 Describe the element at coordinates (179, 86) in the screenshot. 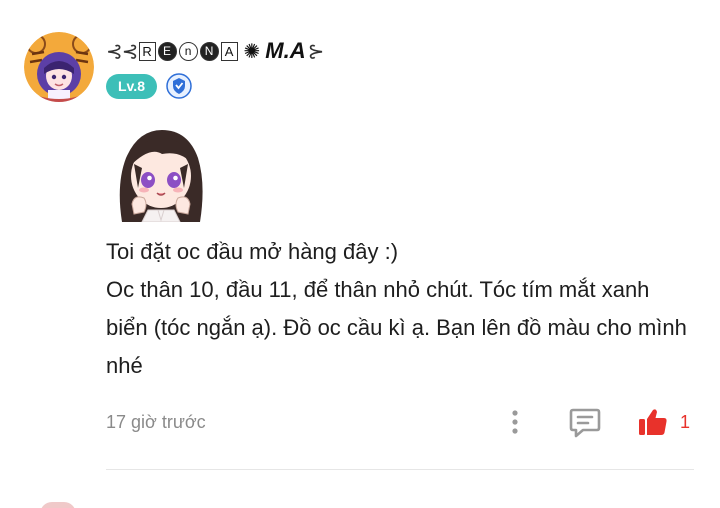

I see `verified-shield-icon` at that location.